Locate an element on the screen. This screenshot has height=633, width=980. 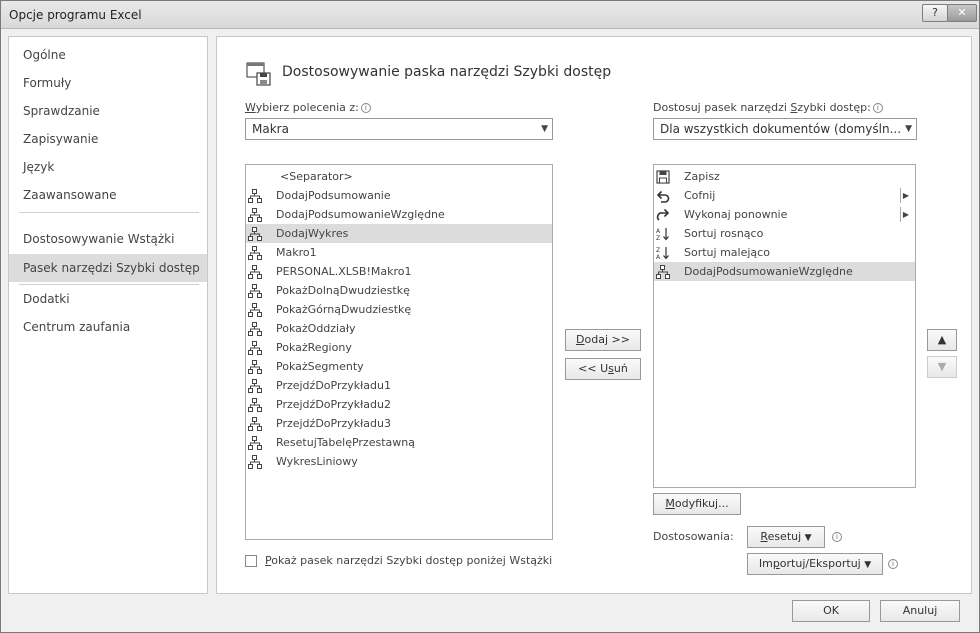
list-item: Wykonaj ponownie ▶ is located at coordinates (784, 214).